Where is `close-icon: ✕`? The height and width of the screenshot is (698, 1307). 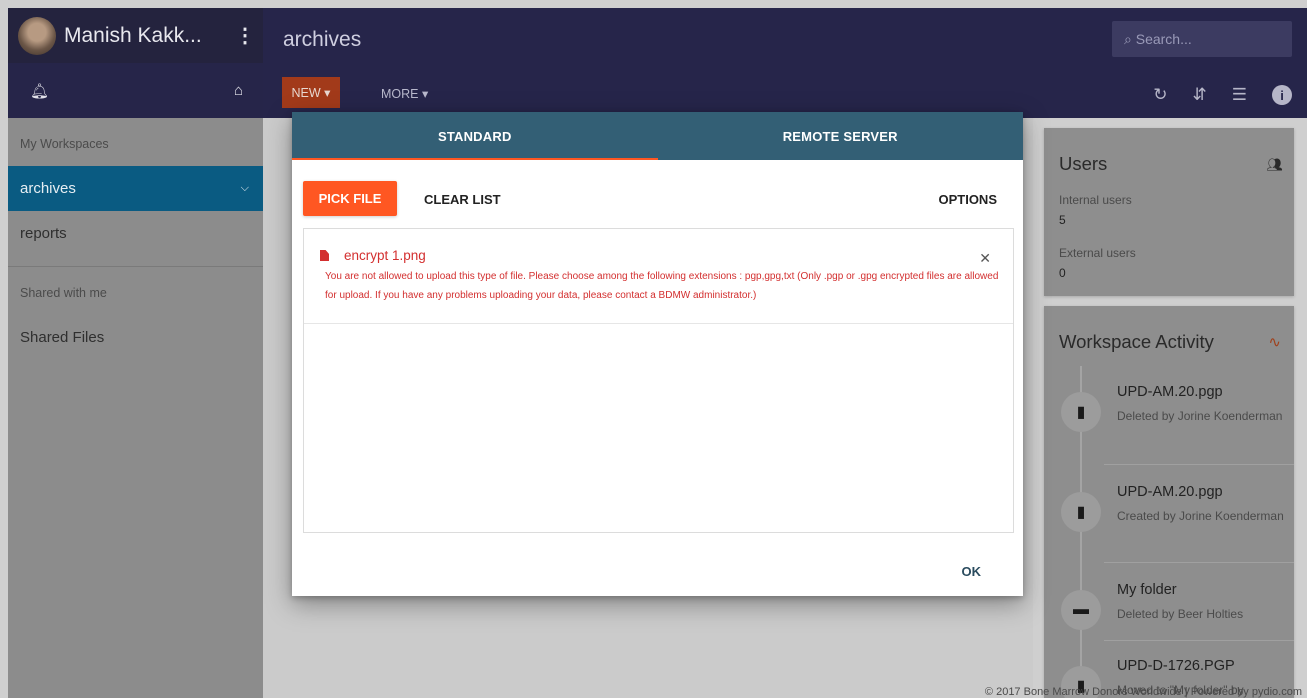 close-icon: ✕ is located at coordinates (985, 258).